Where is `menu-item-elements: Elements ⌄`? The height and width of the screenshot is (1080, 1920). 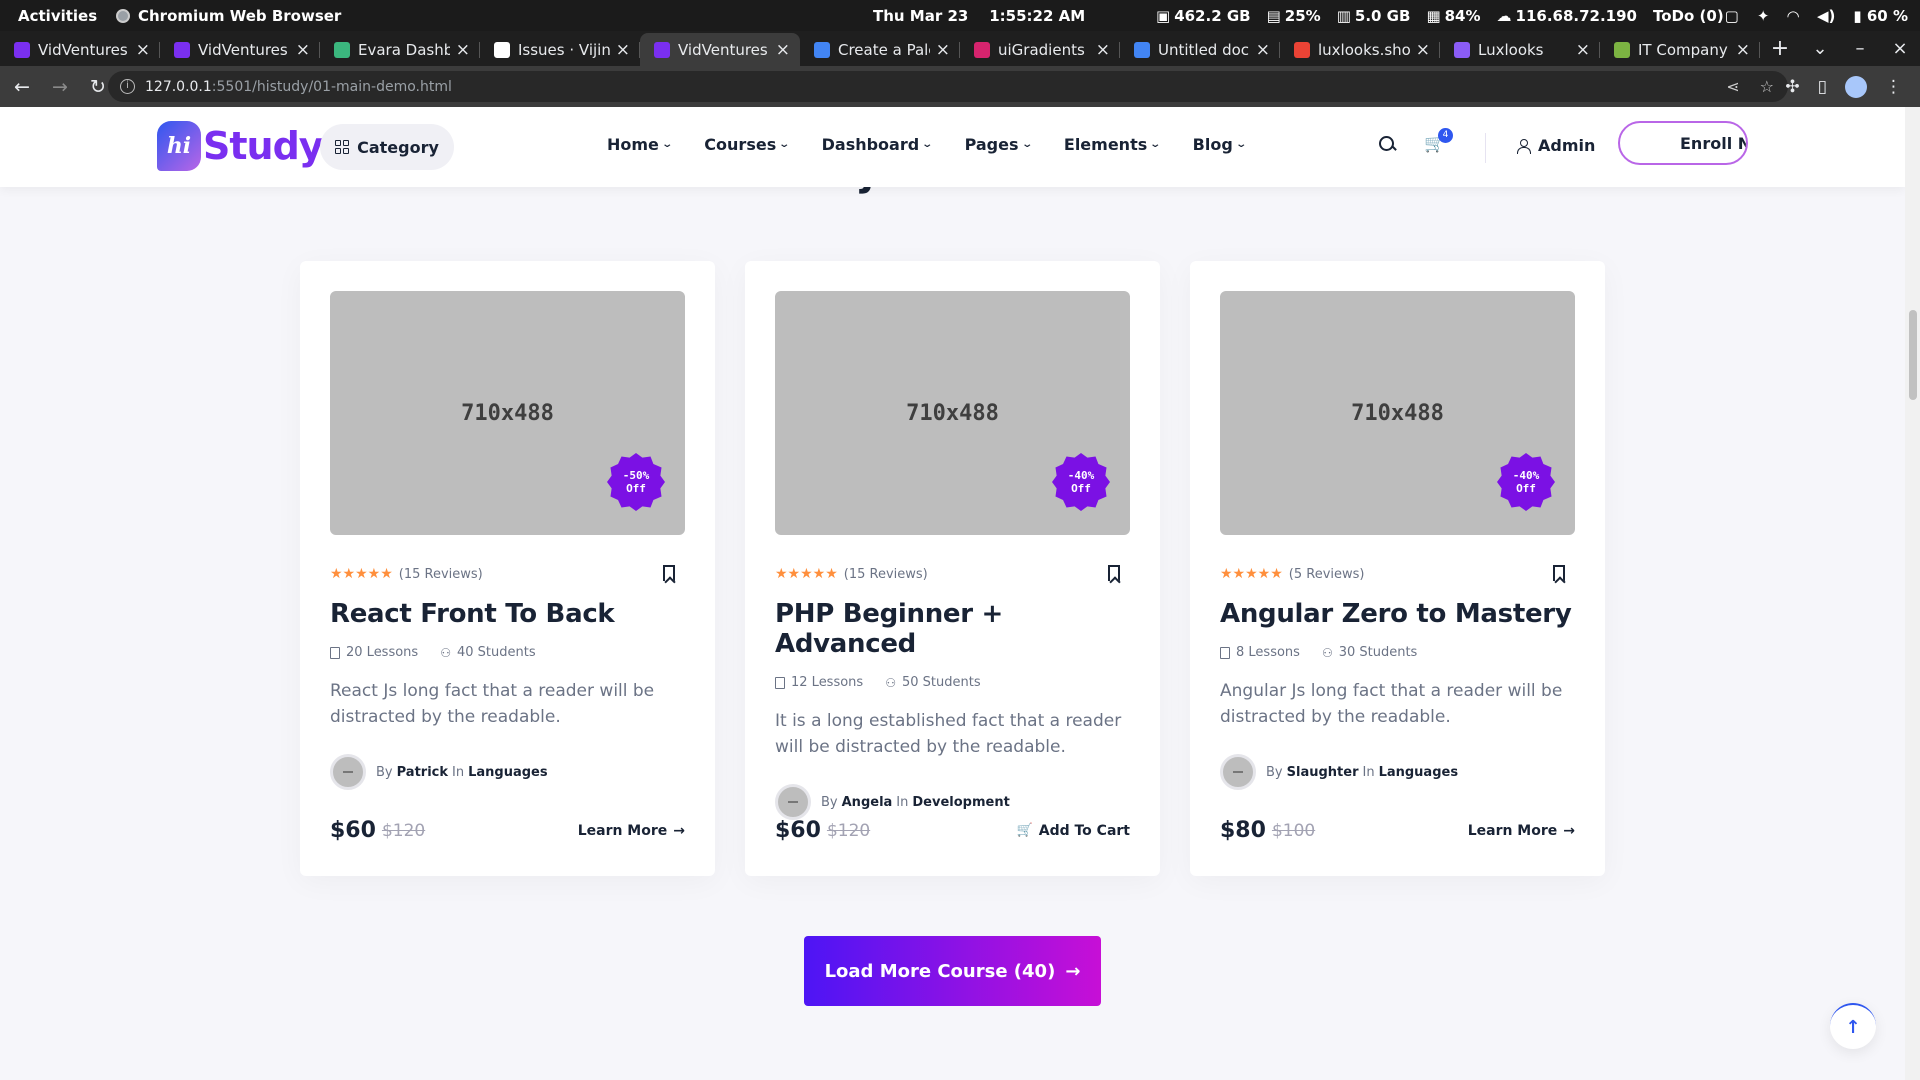 menu-item-elements: Elements ⌄ is located at coordinates (1112, 144).